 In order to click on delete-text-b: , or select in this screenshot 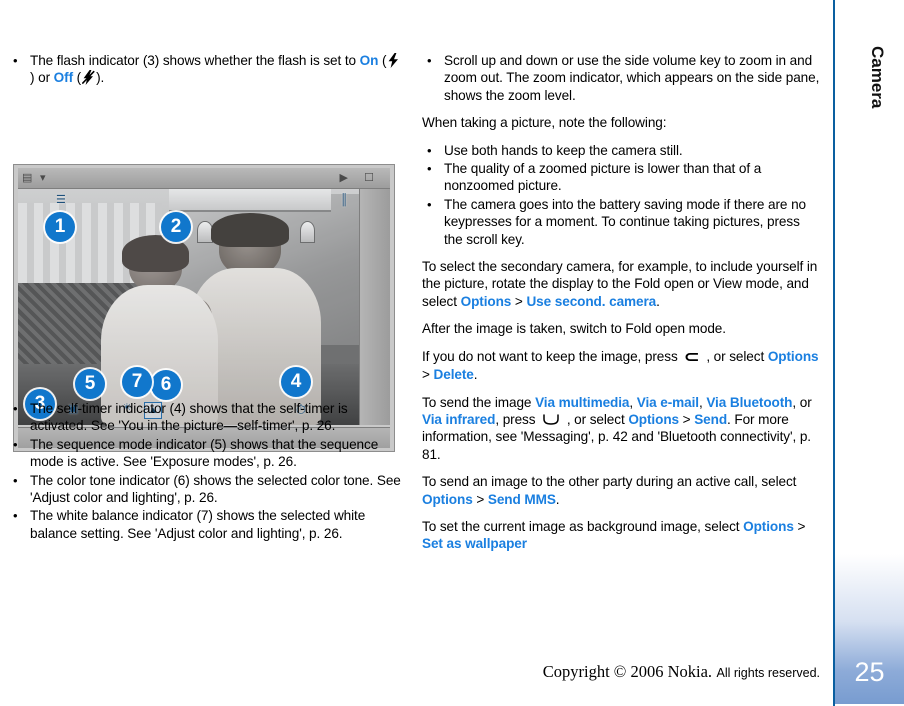, I will do `click(735, 356)`.